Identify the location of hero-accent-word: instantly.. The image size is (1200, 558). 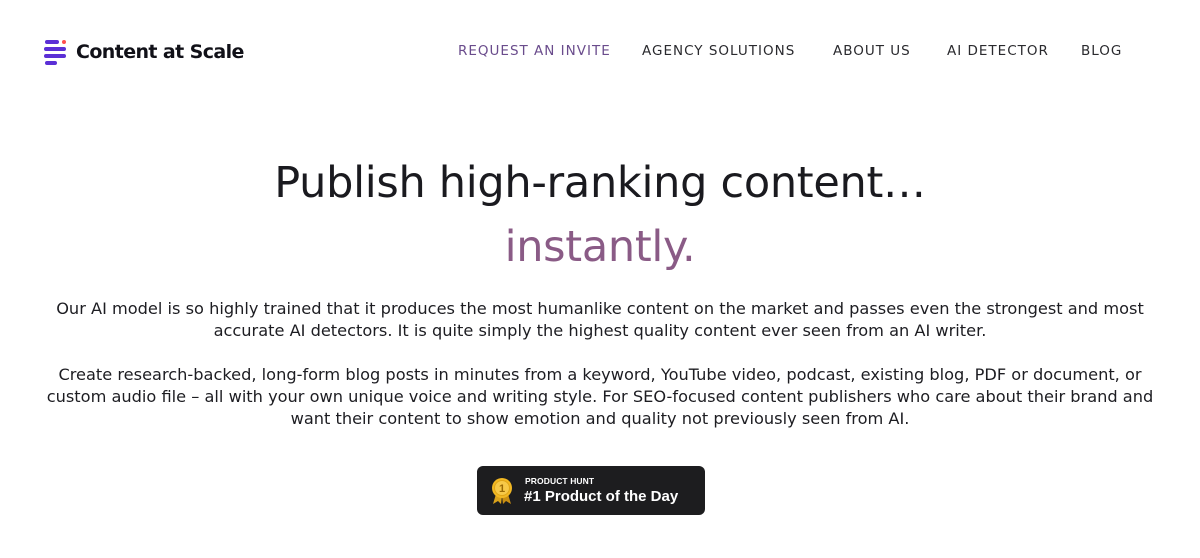
(600, 247).